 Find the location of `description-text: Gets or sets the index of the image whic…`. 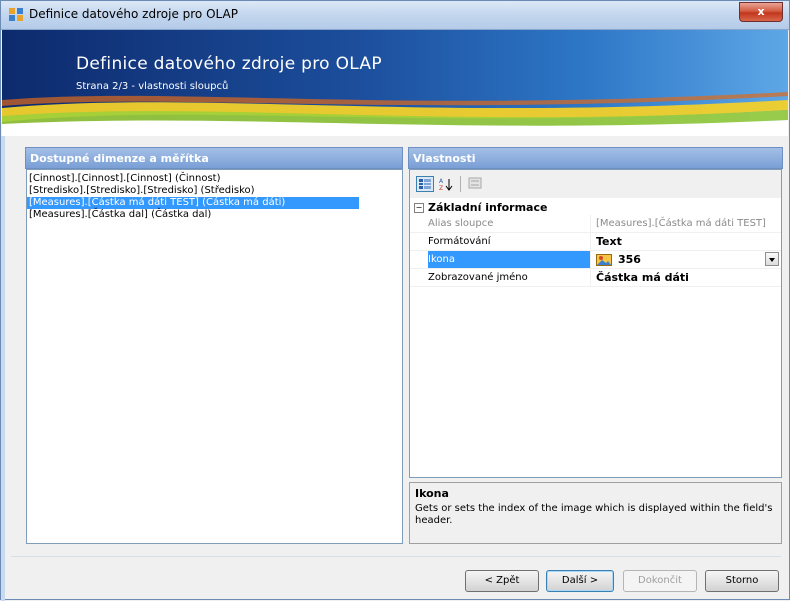

description-text: Gets or sets the index of the image whic… is located at coordinates (594, 514).